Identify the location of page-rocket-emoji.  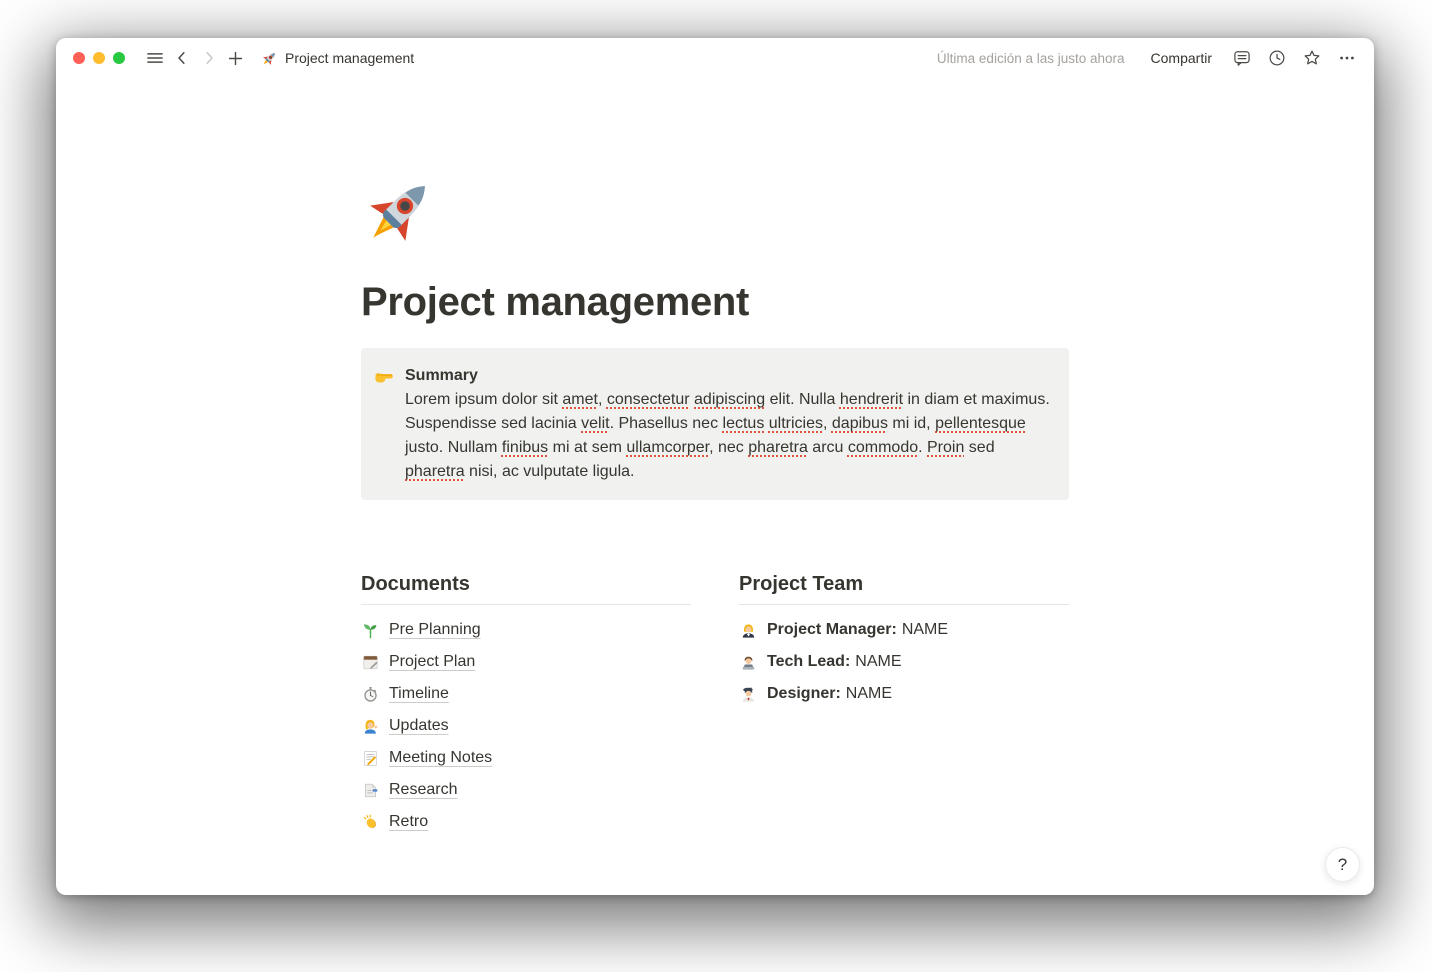
(400, 211).